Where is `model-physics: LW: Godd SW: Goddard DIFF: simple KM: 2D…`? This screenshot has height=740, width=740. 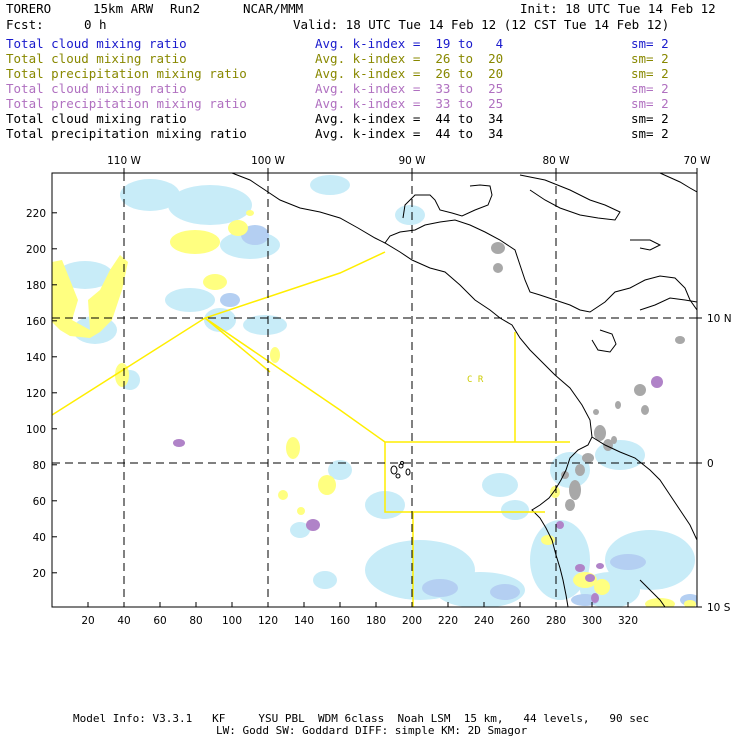
model-physics: LW: Godd SW: Goddard DIFF: simple KM: 2D… is located at coordinates (372, 730).